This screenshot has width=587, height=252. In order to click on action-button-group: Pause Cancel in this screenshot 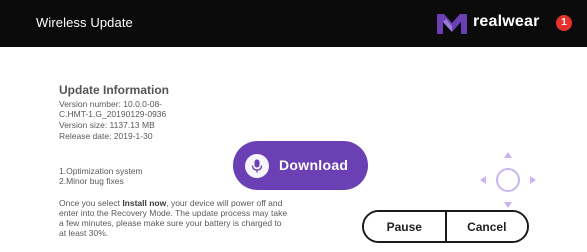, I will do `click(445, 226)`.